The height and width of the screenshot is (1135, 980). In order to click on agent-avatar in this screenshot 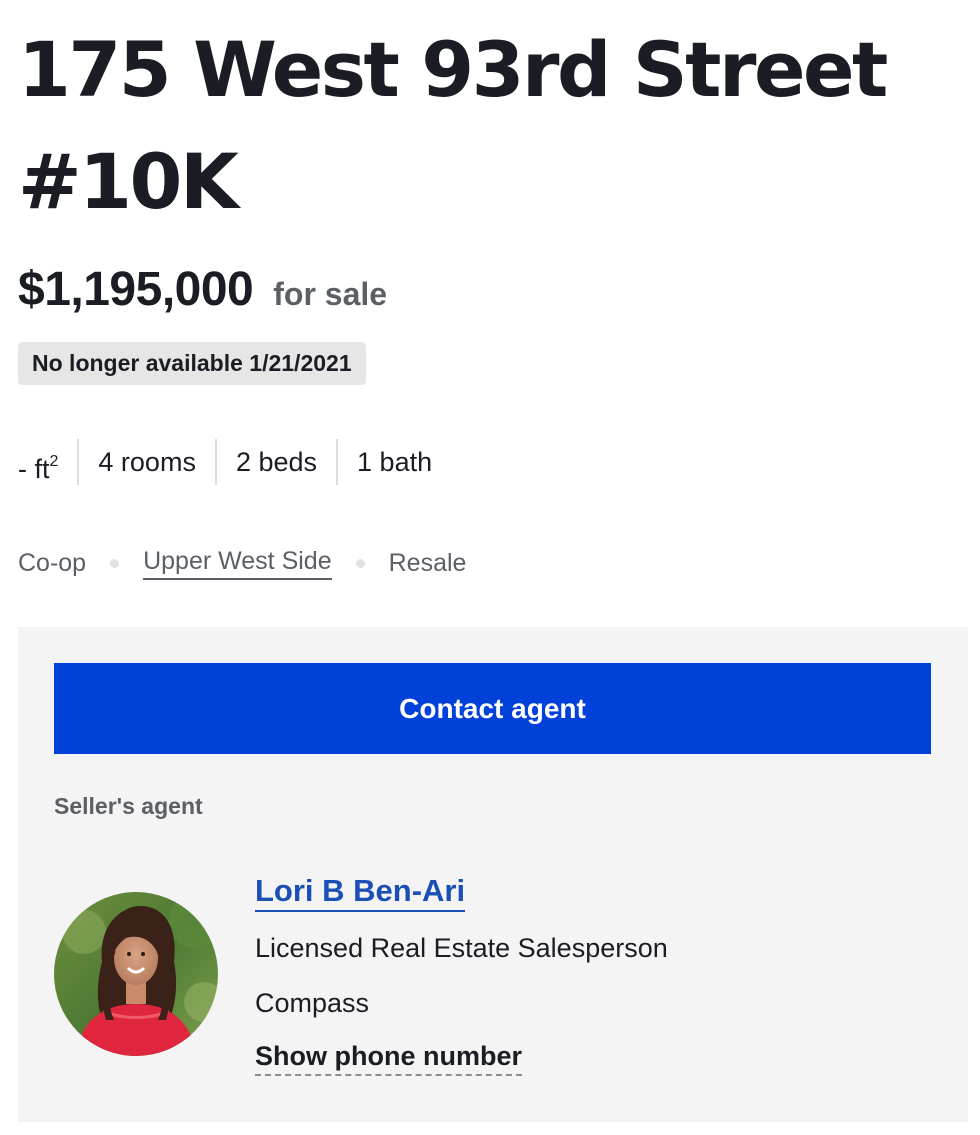, I will do `click(136, 974)`.